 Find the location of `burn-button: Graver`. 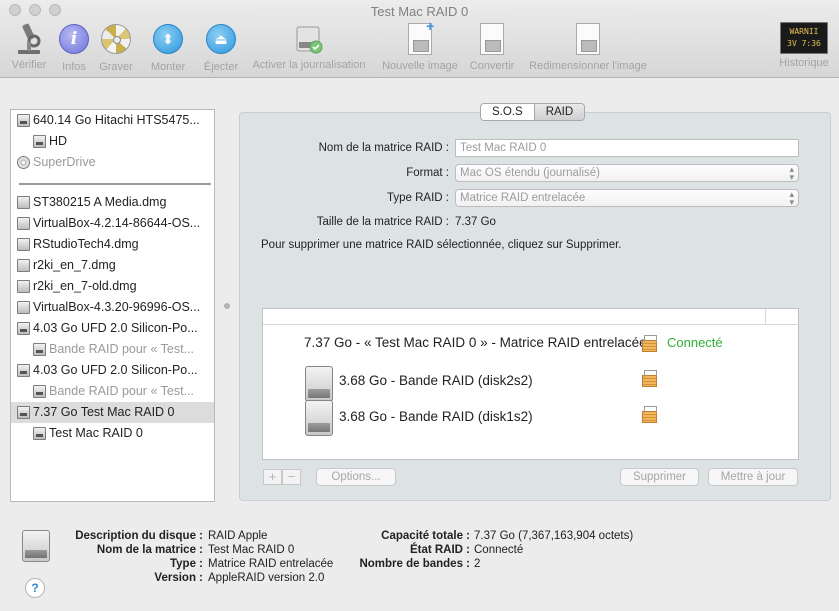

burn-button: Graver is located at coordinates (116, 47).